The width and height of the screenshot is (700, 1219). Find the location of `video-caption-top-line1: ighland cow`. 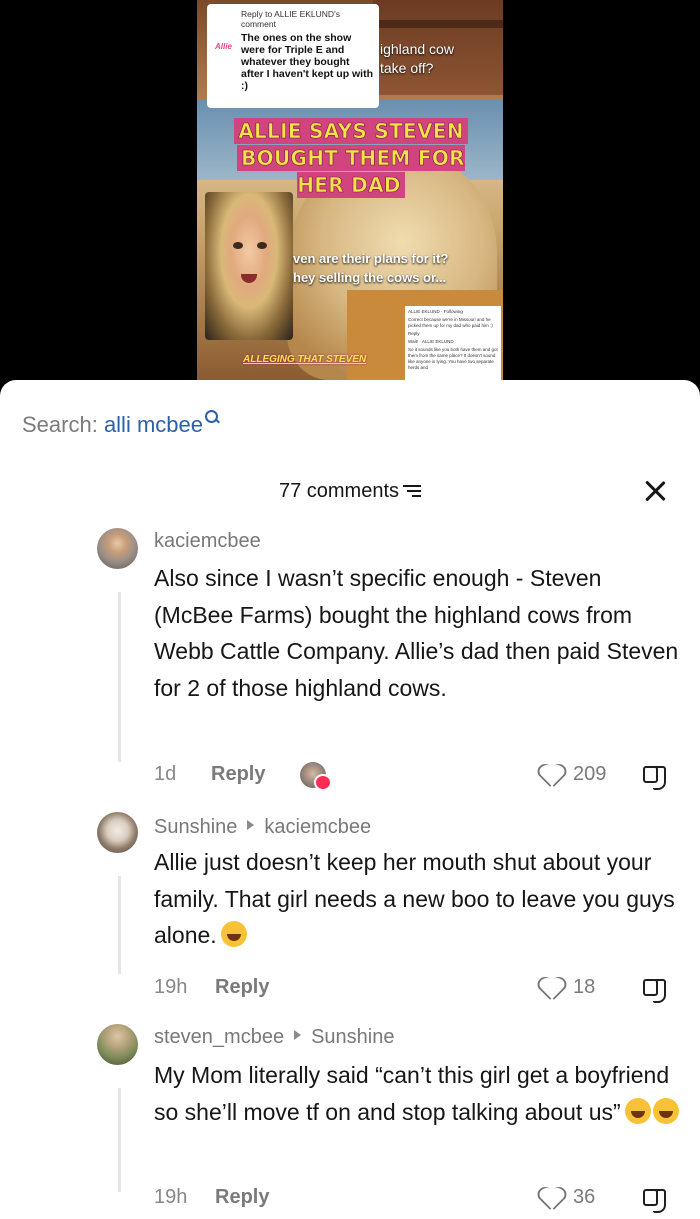

video-caption-top-line1: ighland cow is located at coordinates (417, 49).